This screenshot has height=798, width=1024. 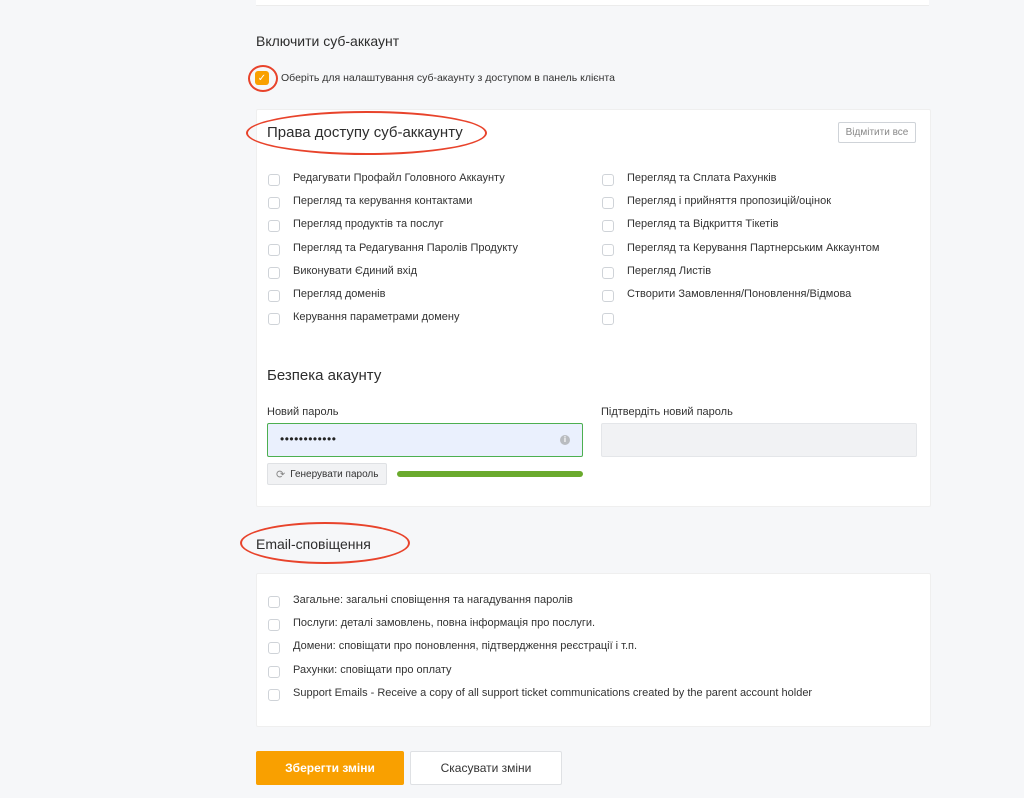 I want to click on permission-right-label: Перегляд та Відкриття Тікетів, so click(x=703, y=224).